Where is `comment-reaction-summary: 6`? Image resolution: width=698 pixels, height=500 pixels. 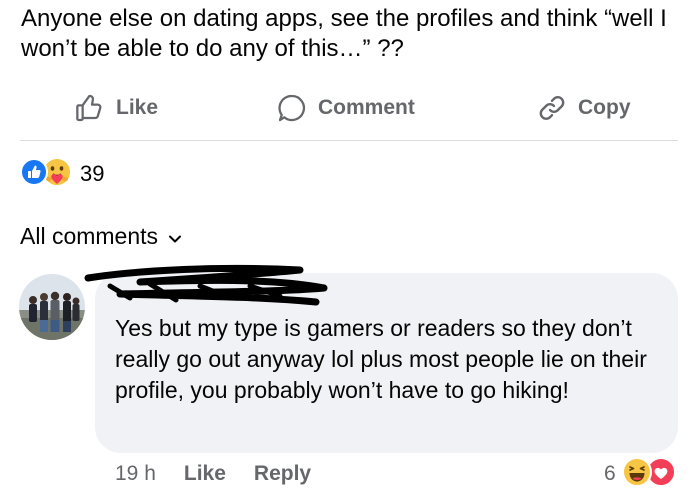 comment-reaction-summary: 6 is located at coordinates (640, 474).